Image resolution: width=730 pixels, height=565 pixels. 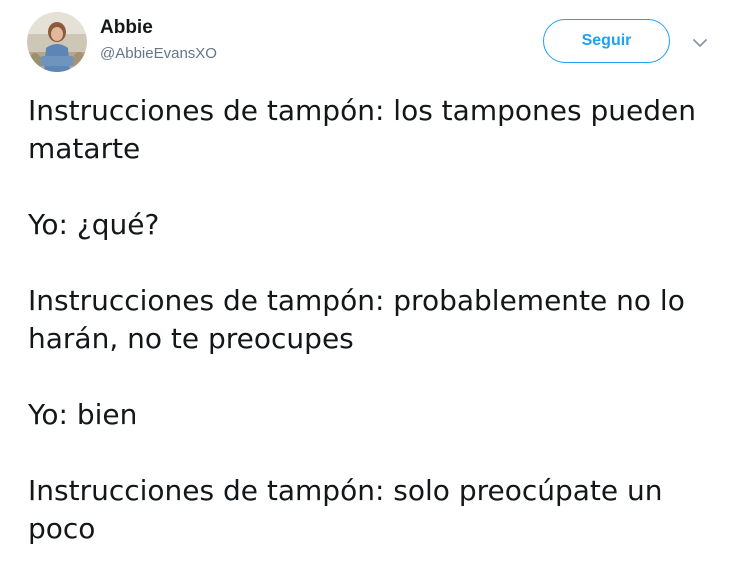 I want to click on follow-button: Seguir, so click(x=606, y=41).